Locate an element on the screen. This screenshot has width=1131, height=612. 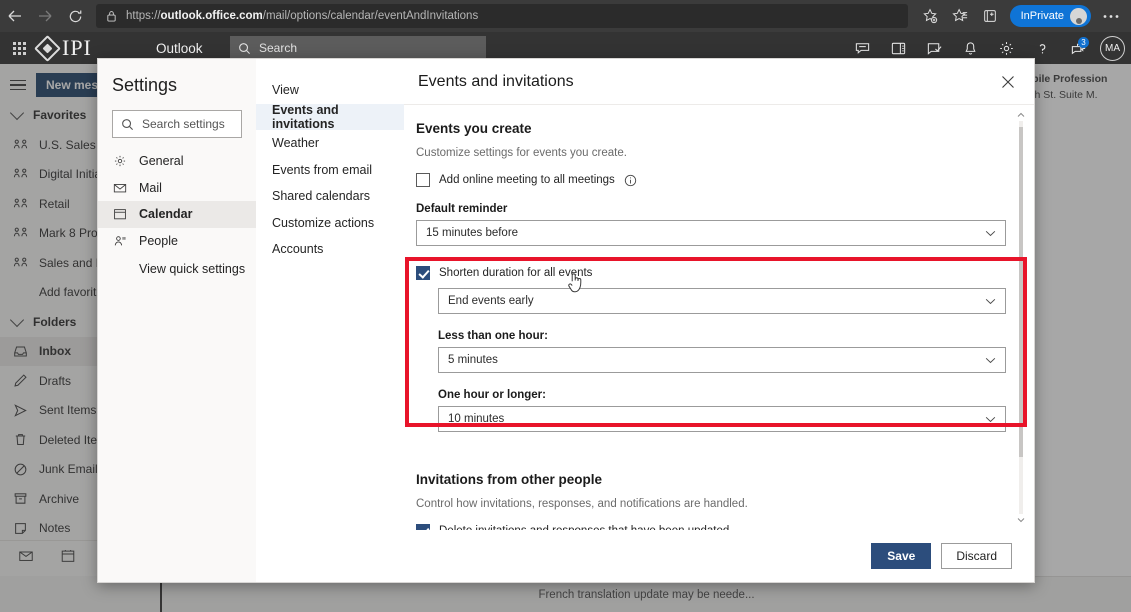
add-online-meeting-label: Add online meeting to all meetings is located at coordinates (527, 180).